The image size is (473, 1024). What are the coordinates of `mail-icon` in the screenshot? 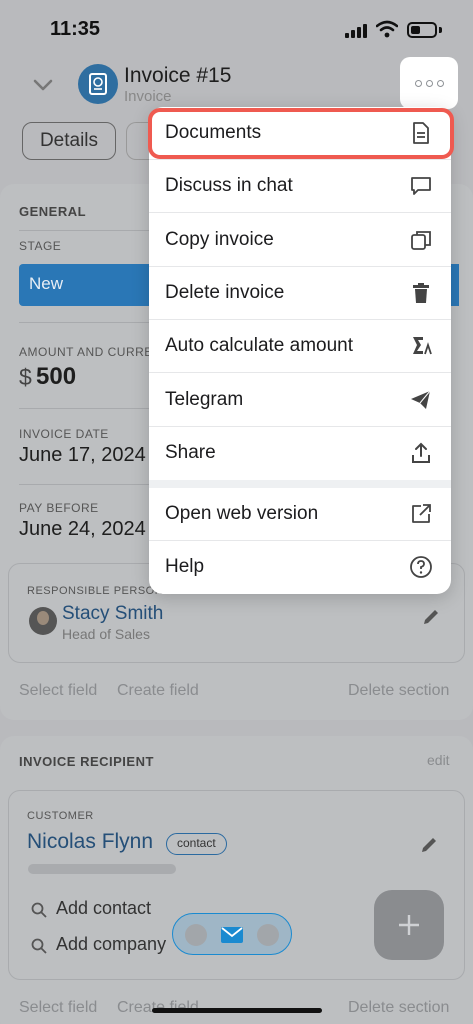 It's located at (232, 935).